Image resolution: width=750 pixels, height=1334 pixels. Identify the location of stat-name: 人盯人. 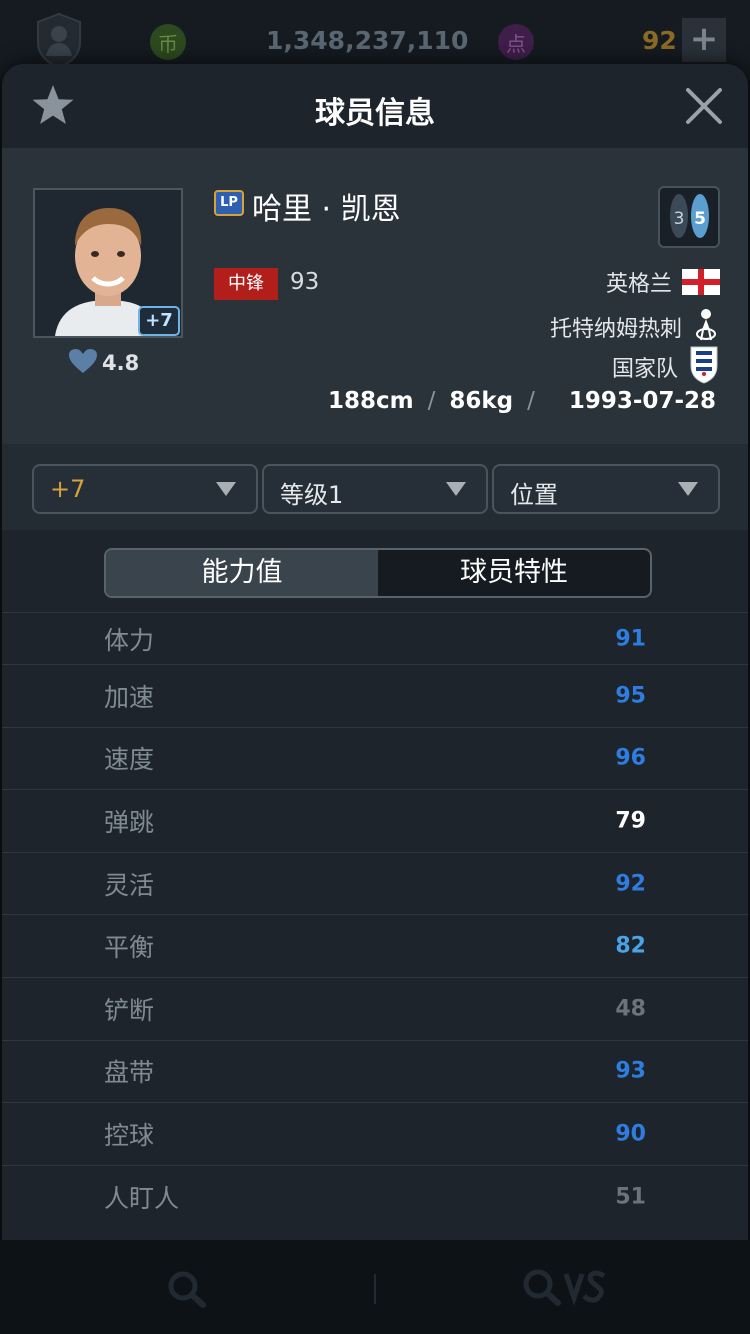
(142, 1198).